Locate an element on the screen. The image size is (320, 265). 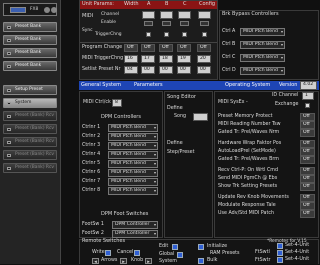
sync-label: Sync is located at coordinates (87, 30).